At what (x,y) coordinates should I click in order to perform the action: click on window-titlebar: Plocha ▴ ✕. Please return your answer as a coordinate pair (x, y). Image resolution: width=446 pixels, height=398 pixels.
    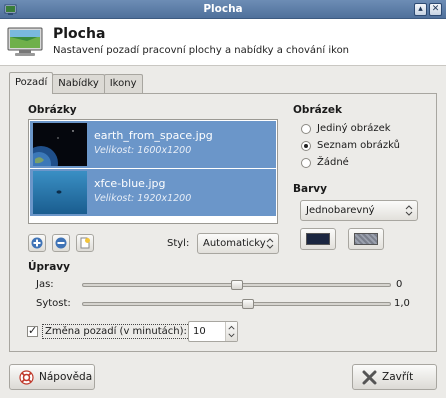
    Looking at the image, I should click on (223, 9).